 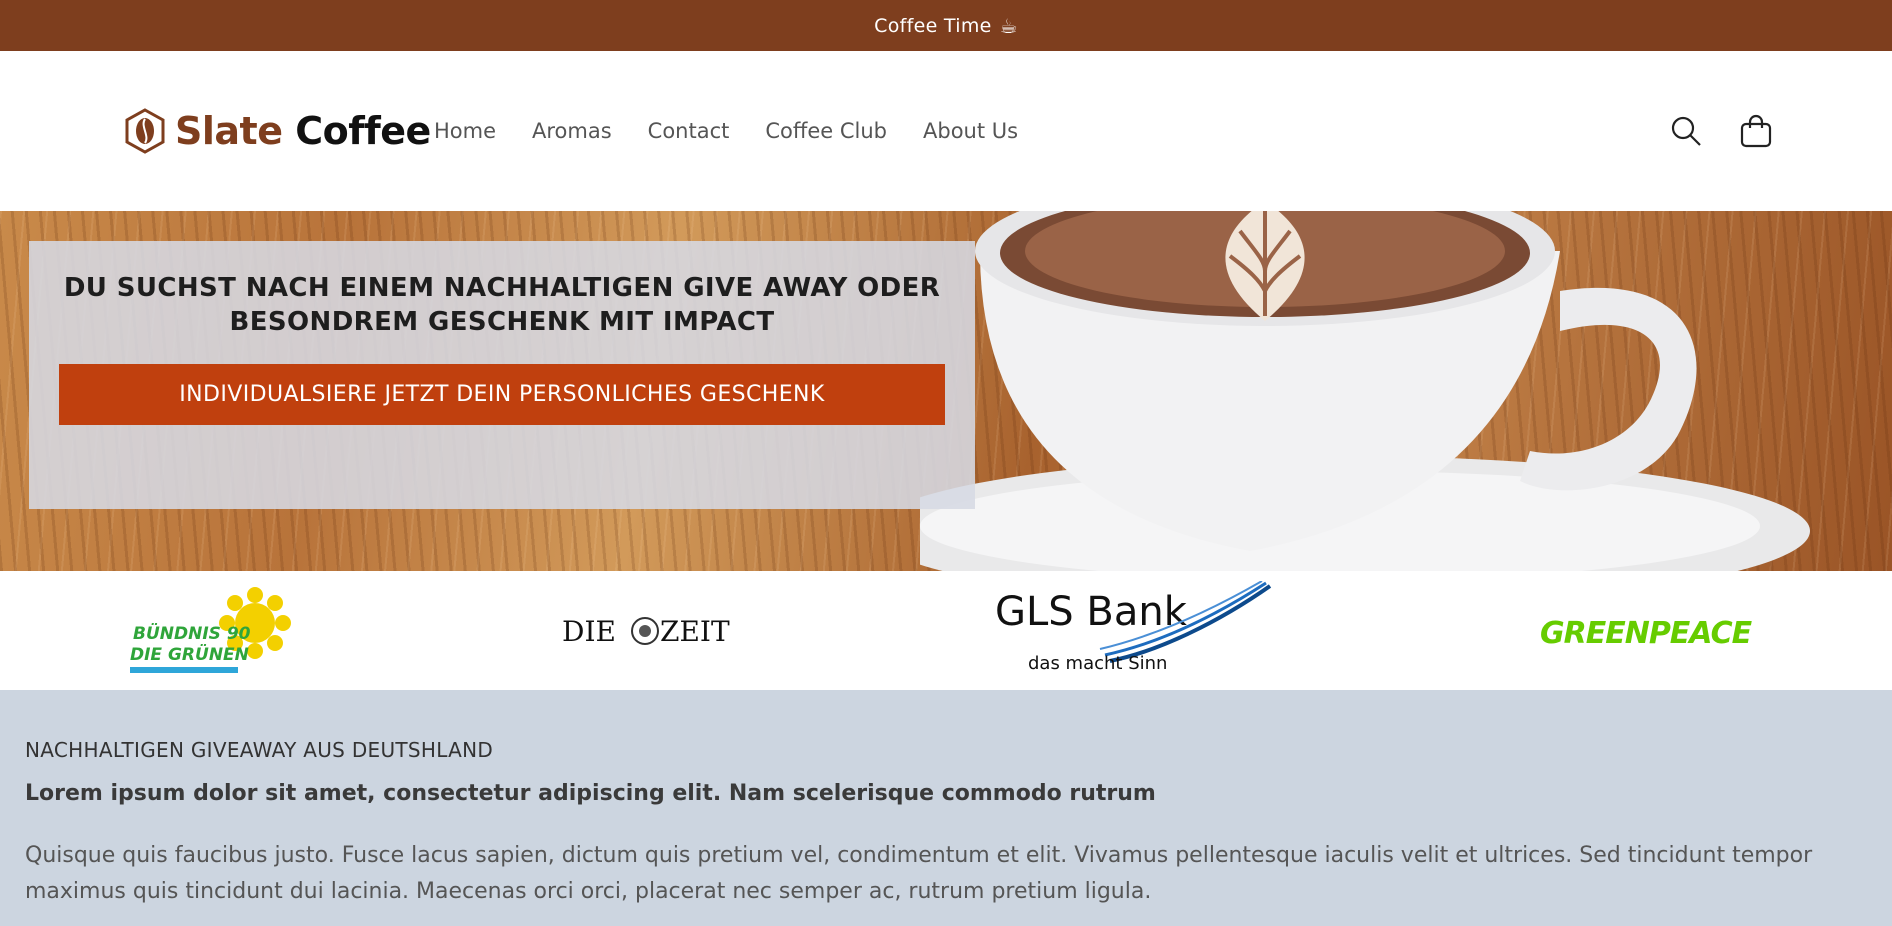 I want to click on cart-icon, so click(x=1756, y=131).